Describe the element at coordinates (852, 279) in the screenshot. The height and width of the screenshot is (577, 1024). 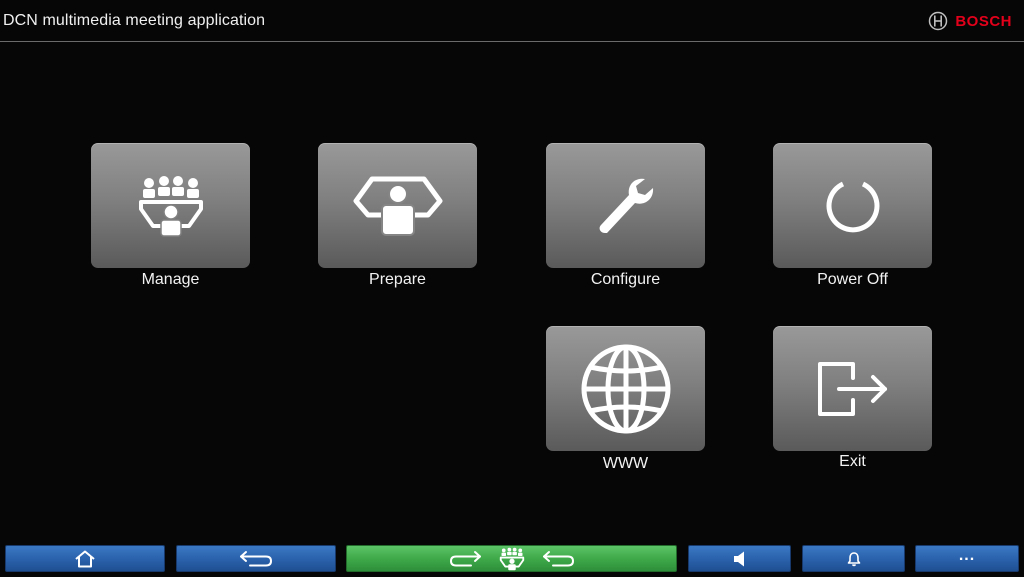
I see `power-off-label: Power Off` at that location.